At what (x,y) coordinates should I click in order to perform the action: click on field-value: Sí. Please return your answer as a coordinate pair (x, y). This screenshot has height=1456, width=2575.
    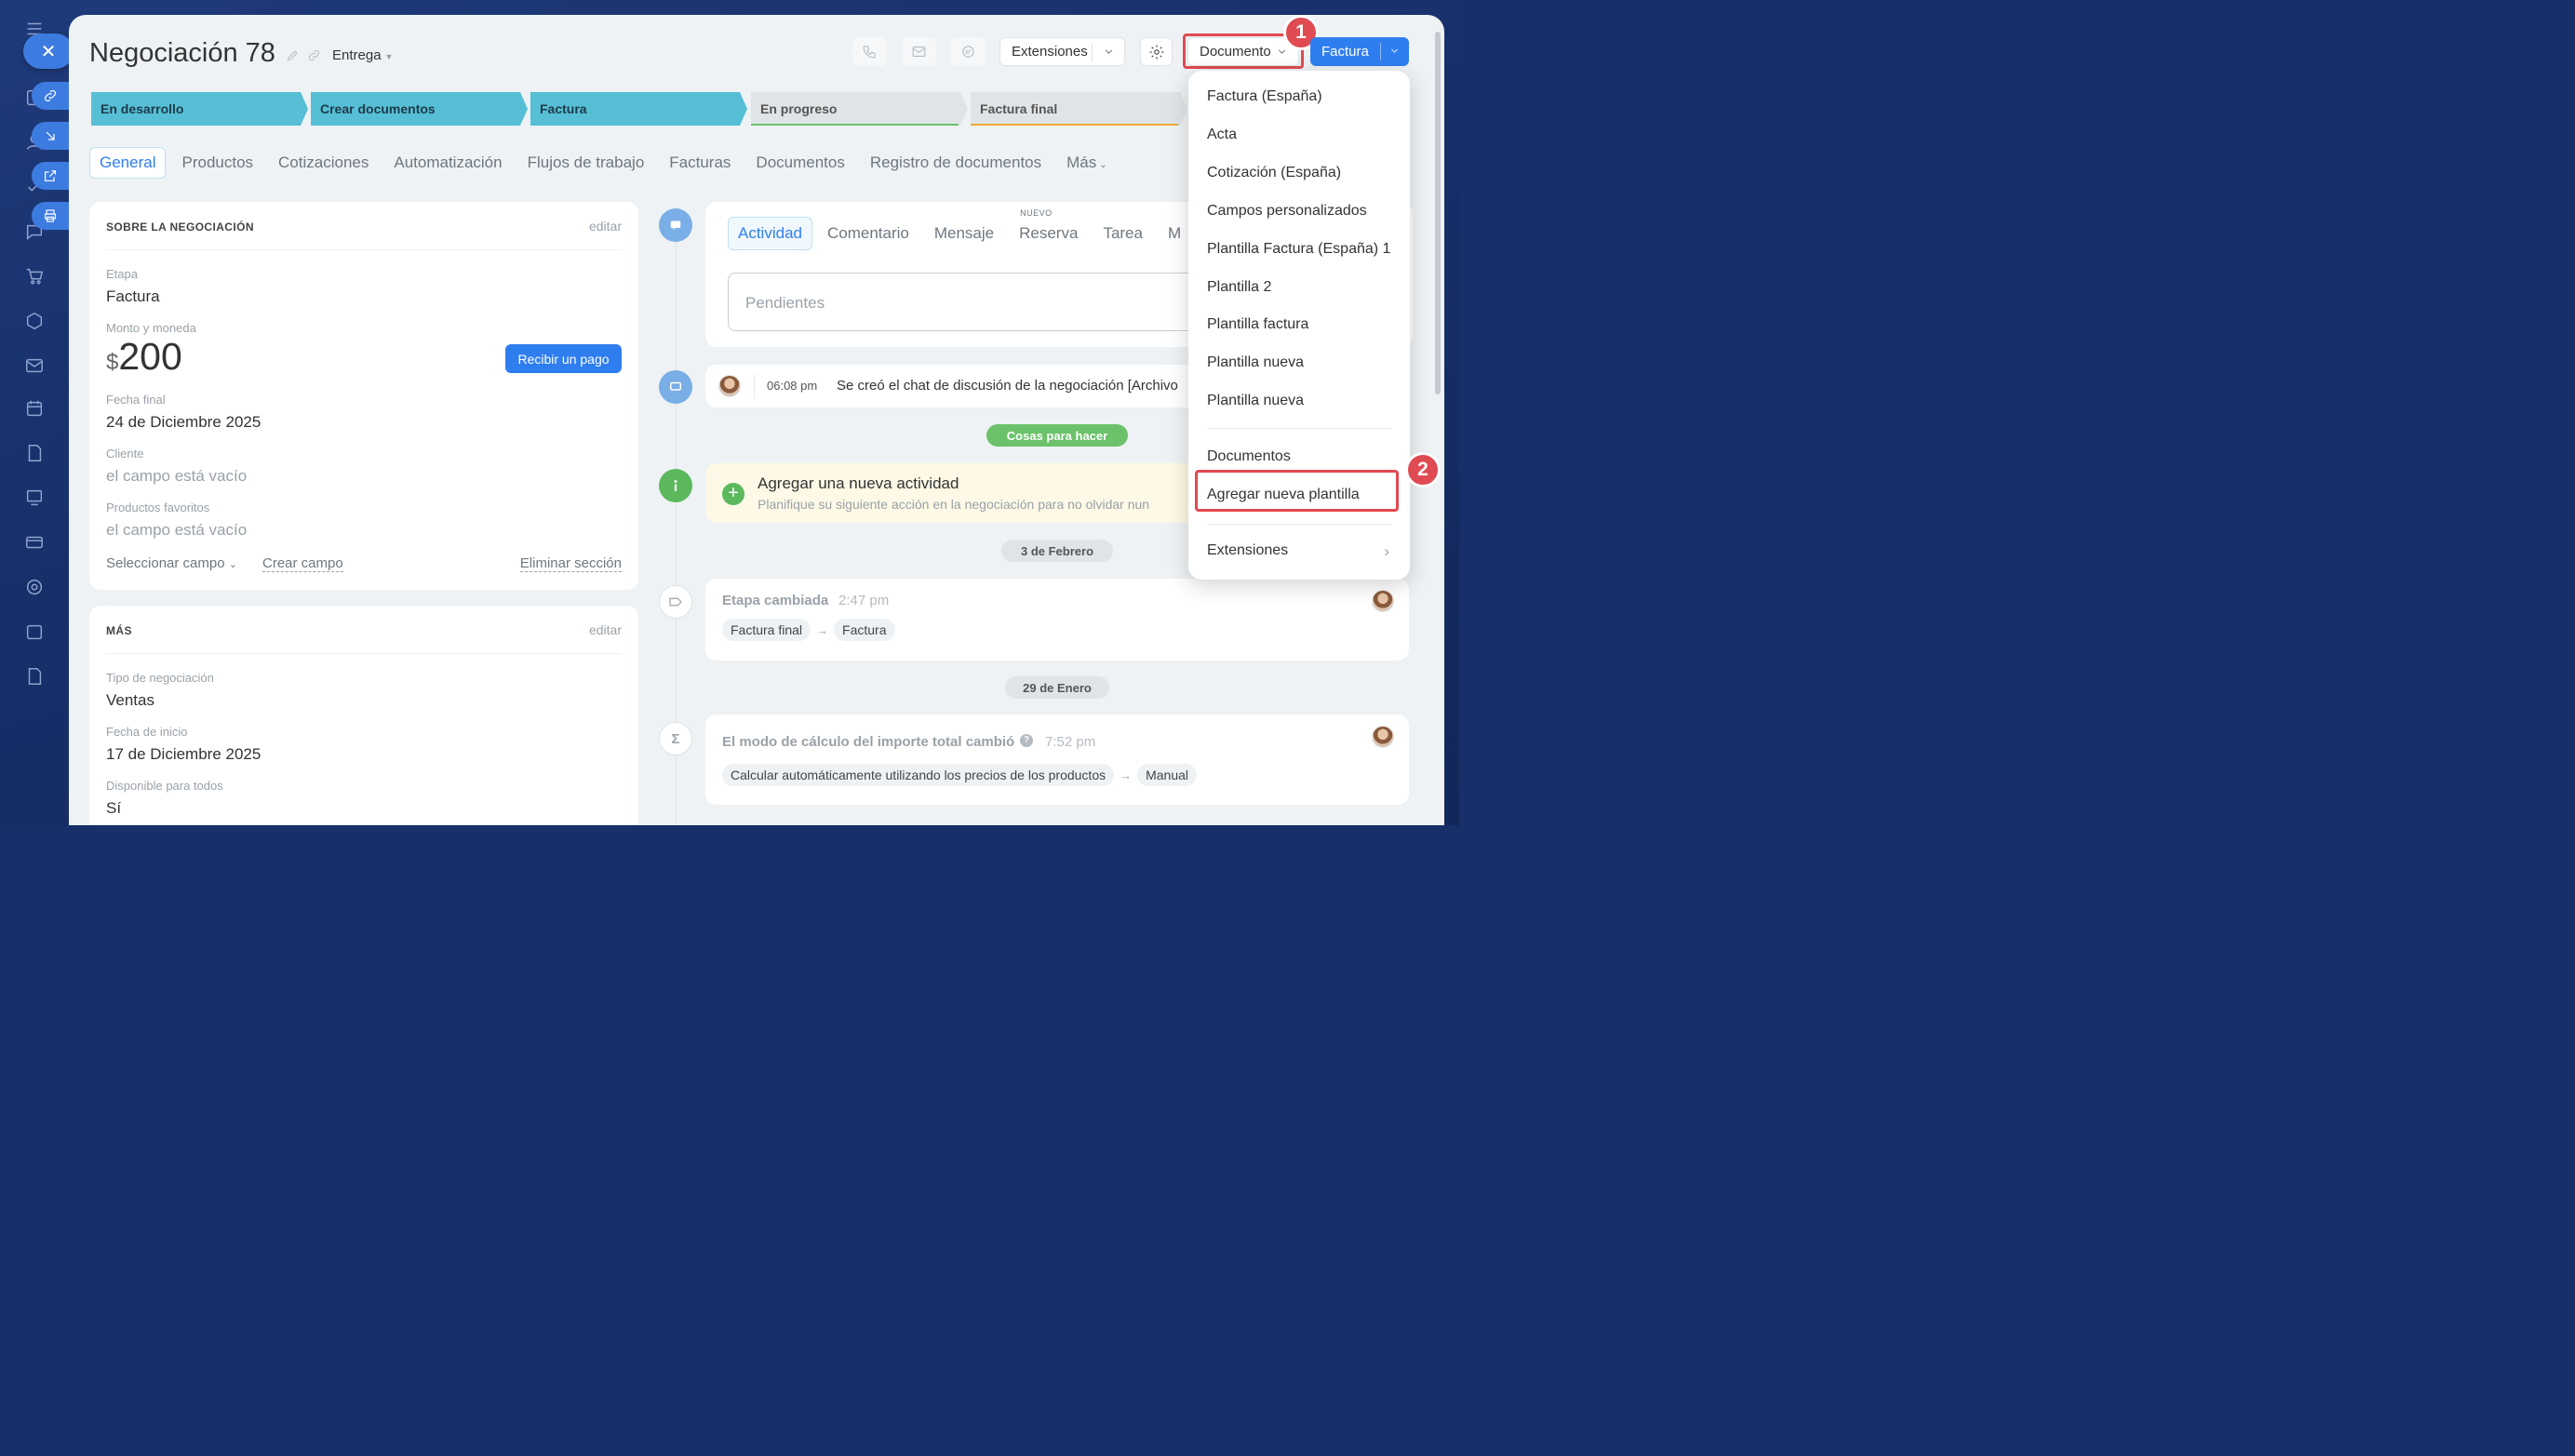
    Looking at the image, I should click on (113, 808).